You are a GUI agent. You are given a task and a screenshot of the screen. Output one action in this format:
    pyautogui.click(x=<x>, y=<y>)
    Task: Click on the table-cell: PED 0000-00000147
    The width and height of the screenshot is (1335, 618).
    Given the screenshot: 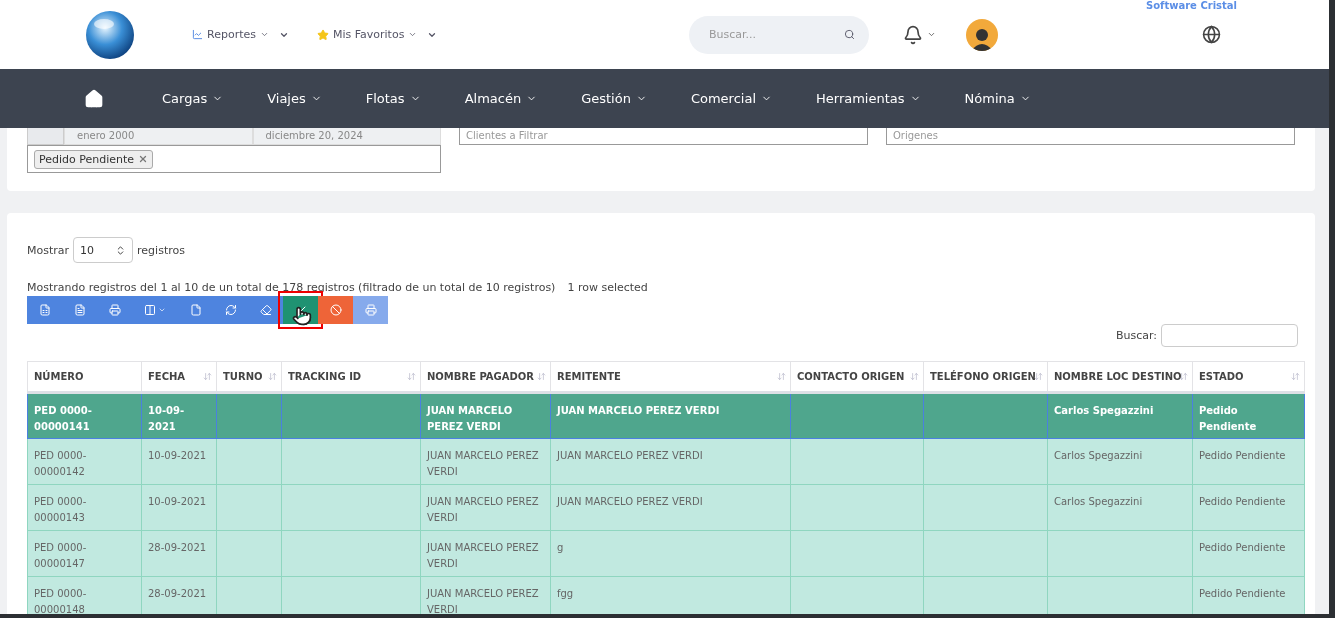 What is the action you would take?
    pyautogui.click(x=84, y=553)
    